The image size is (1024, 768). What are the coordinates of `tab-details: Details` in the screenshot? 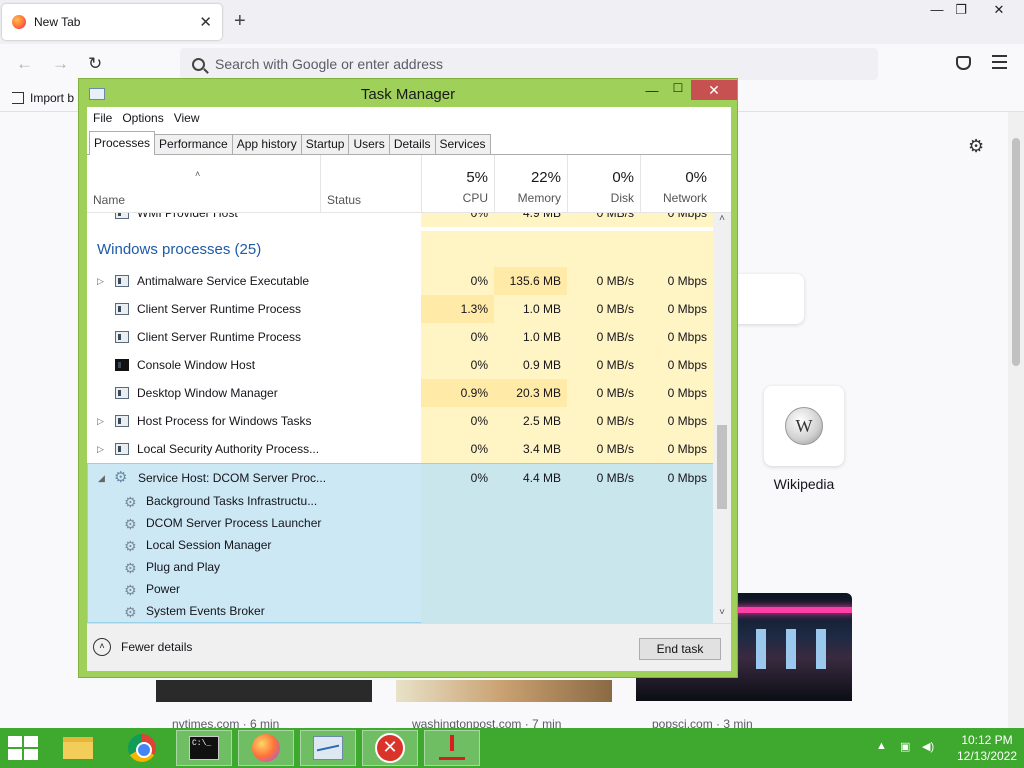 It's located at (412, 144).